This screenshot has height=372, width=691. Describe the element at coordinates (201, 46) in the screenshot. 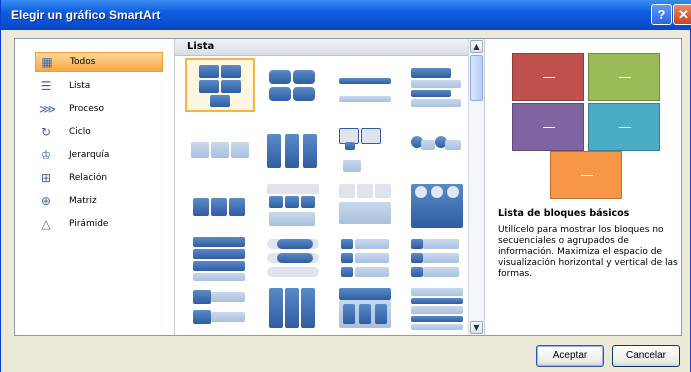

I see `gallery-header-label: Lista` at that location.